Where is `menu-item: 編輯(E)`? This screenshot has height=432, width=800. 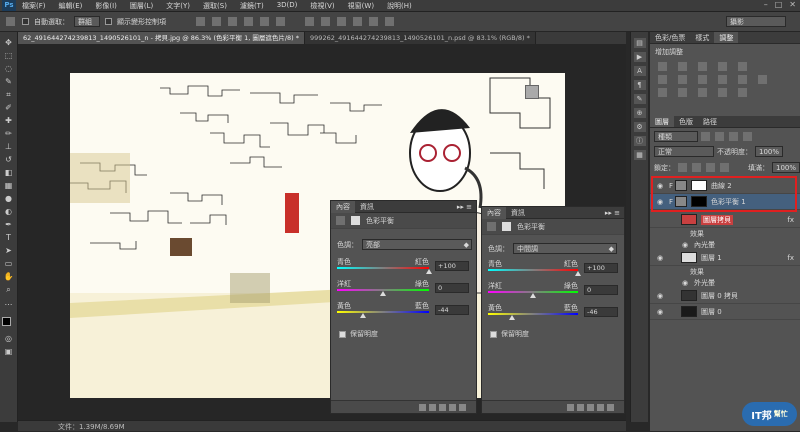
menu-item: 編輯(E) is located at coordinates (71, 6).